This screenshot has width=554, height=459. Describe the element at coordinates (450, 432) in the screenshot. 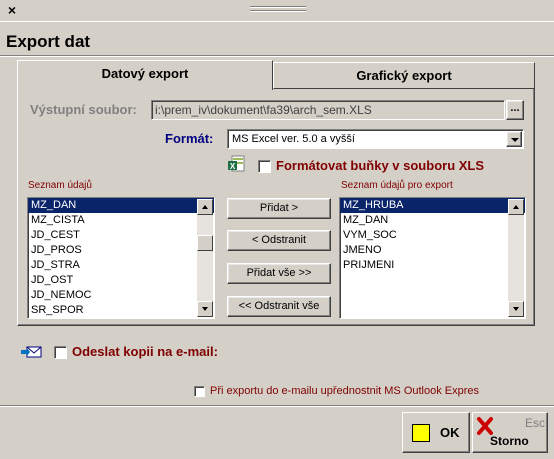

I see `ok-label: OK` at that location.